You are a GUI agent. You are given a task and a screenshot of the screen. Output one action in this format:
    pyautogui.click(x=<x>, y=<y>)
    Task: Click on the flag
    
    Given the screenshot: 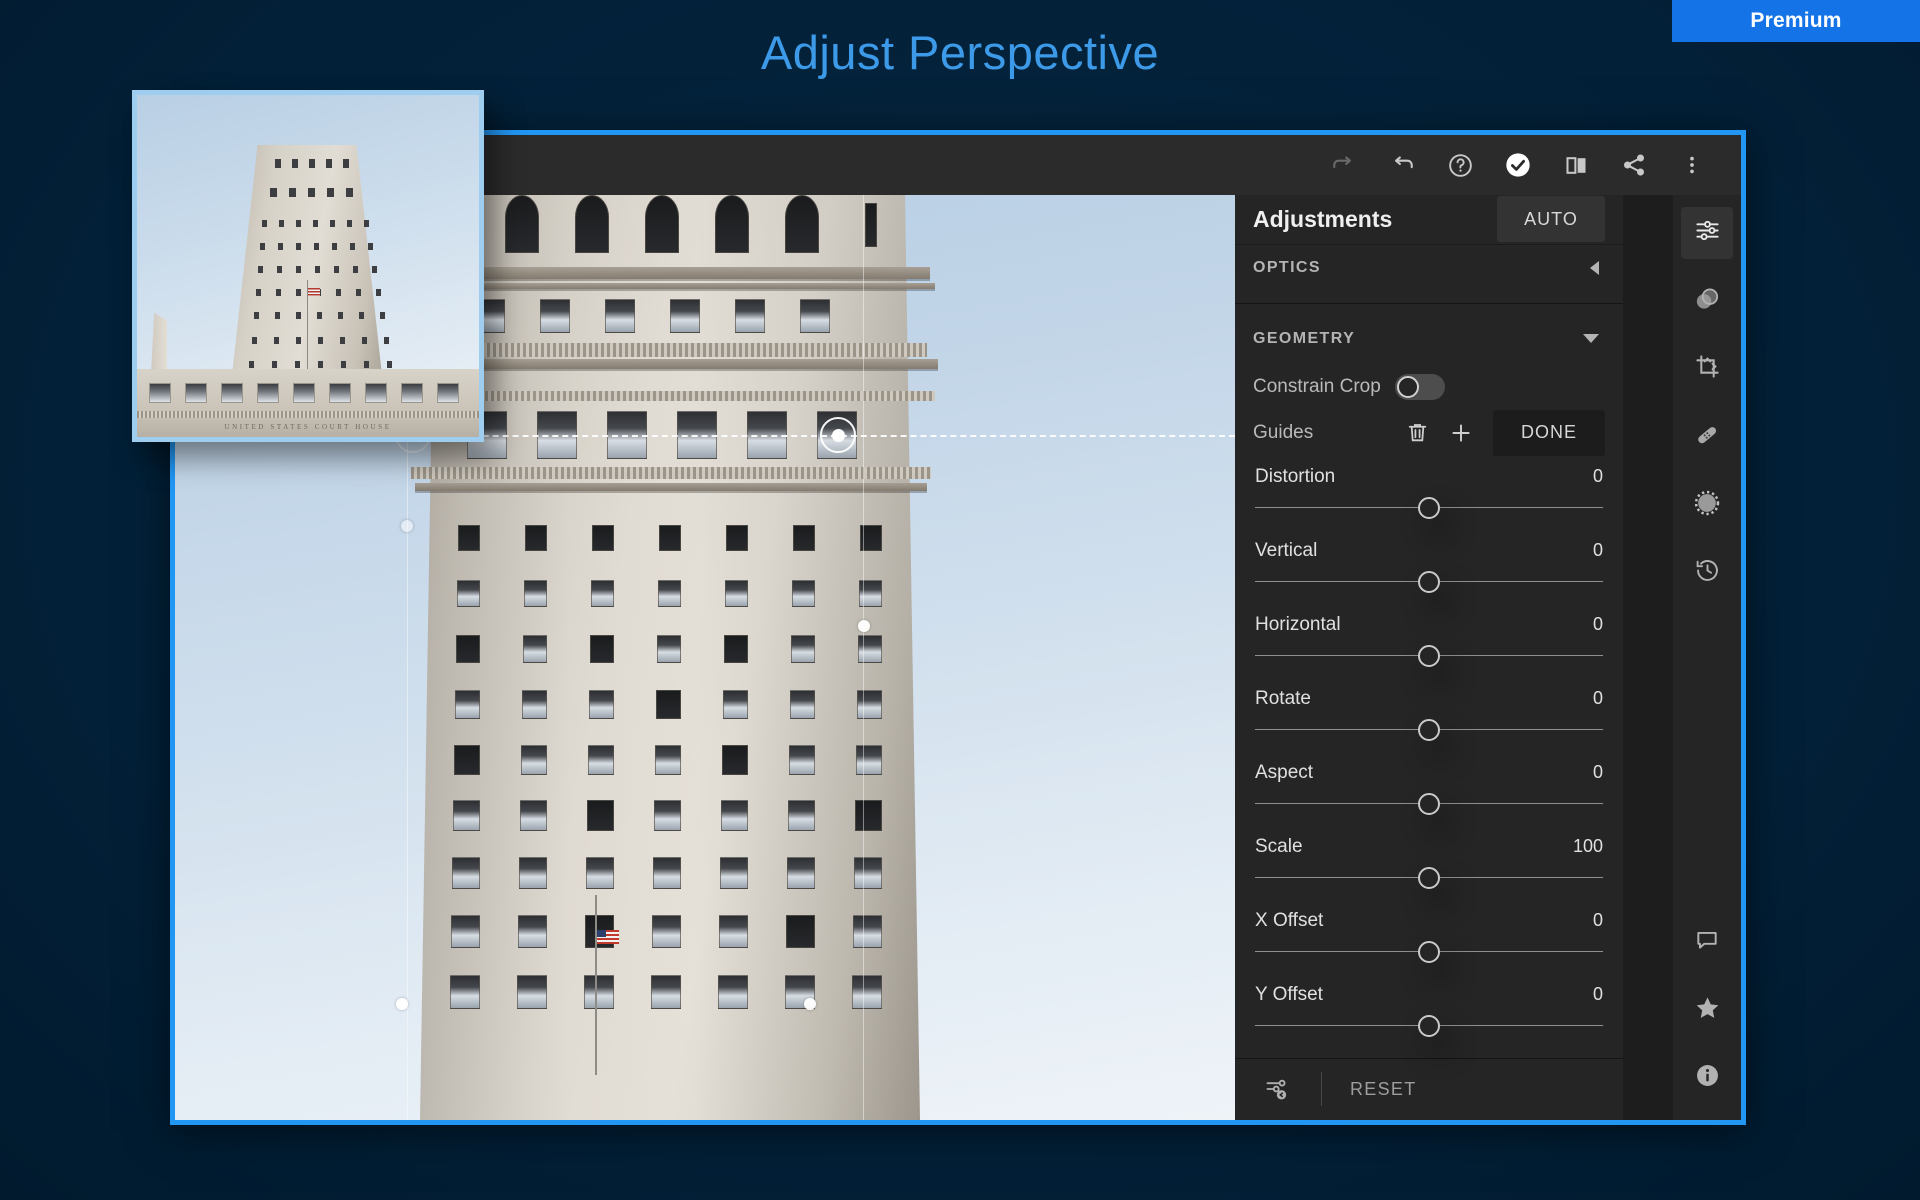 What is the action you would take?
    pyautogui.click(x=608, y=937)
    